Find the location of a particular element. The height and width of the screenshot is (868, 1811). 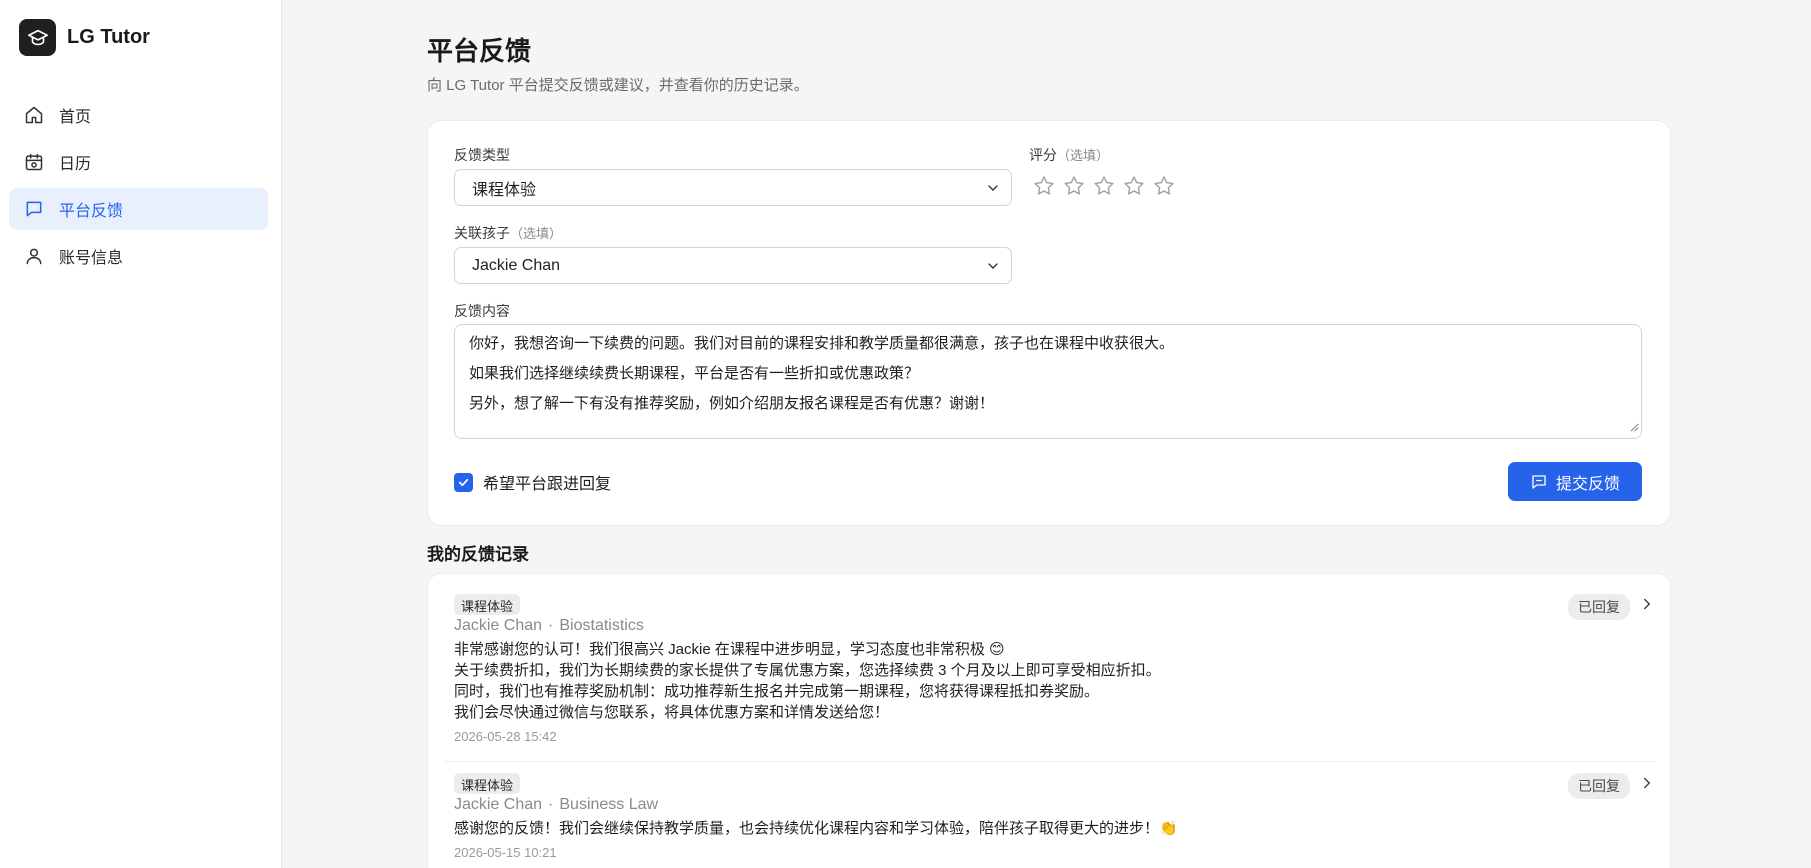

record-meta: Jackie Chan · Biostatistics is located at coordinates (1051, 628).